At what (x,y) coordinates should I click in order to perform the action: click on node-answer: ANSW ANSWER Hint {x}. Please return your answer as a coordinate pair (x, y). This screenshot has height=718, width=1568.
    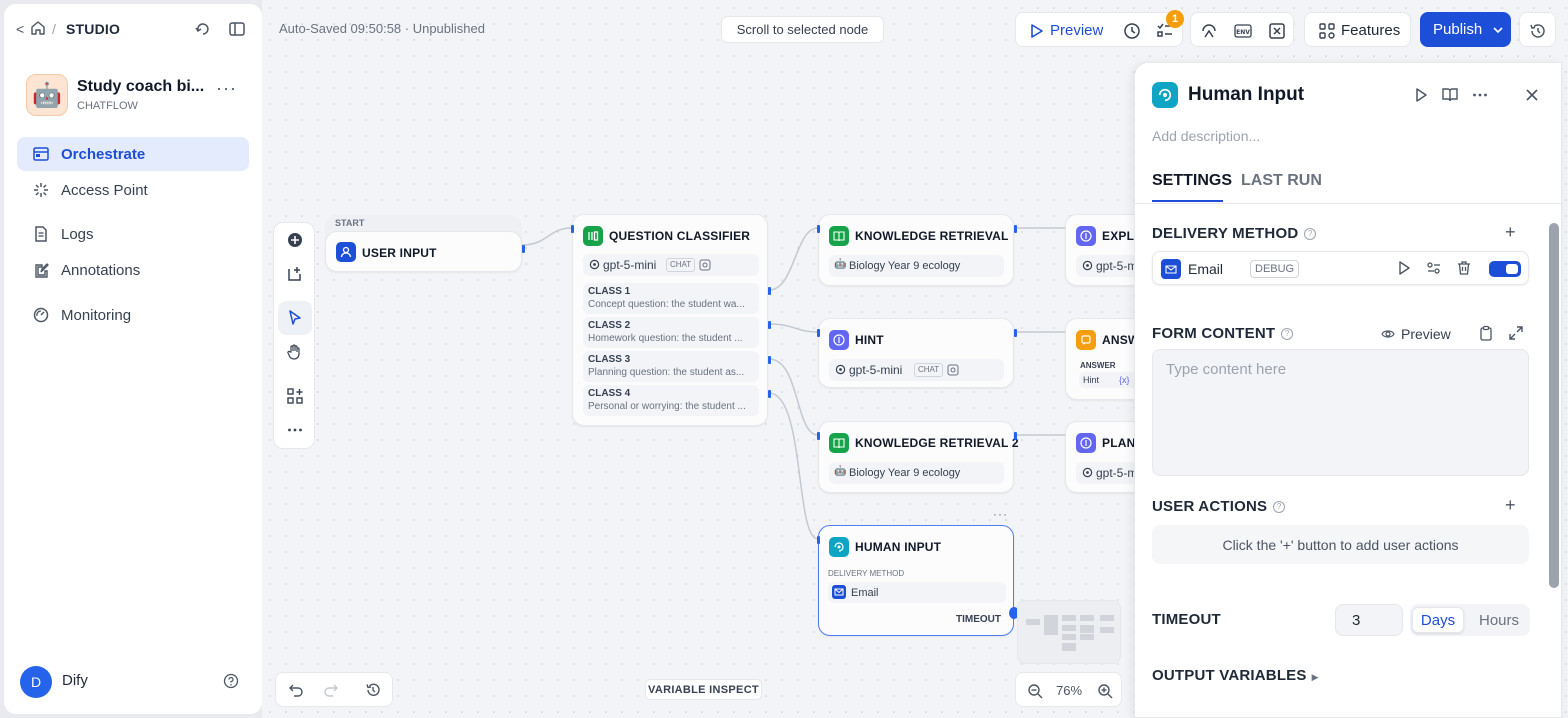
    Looking at the image, I should click on (1105, 359).